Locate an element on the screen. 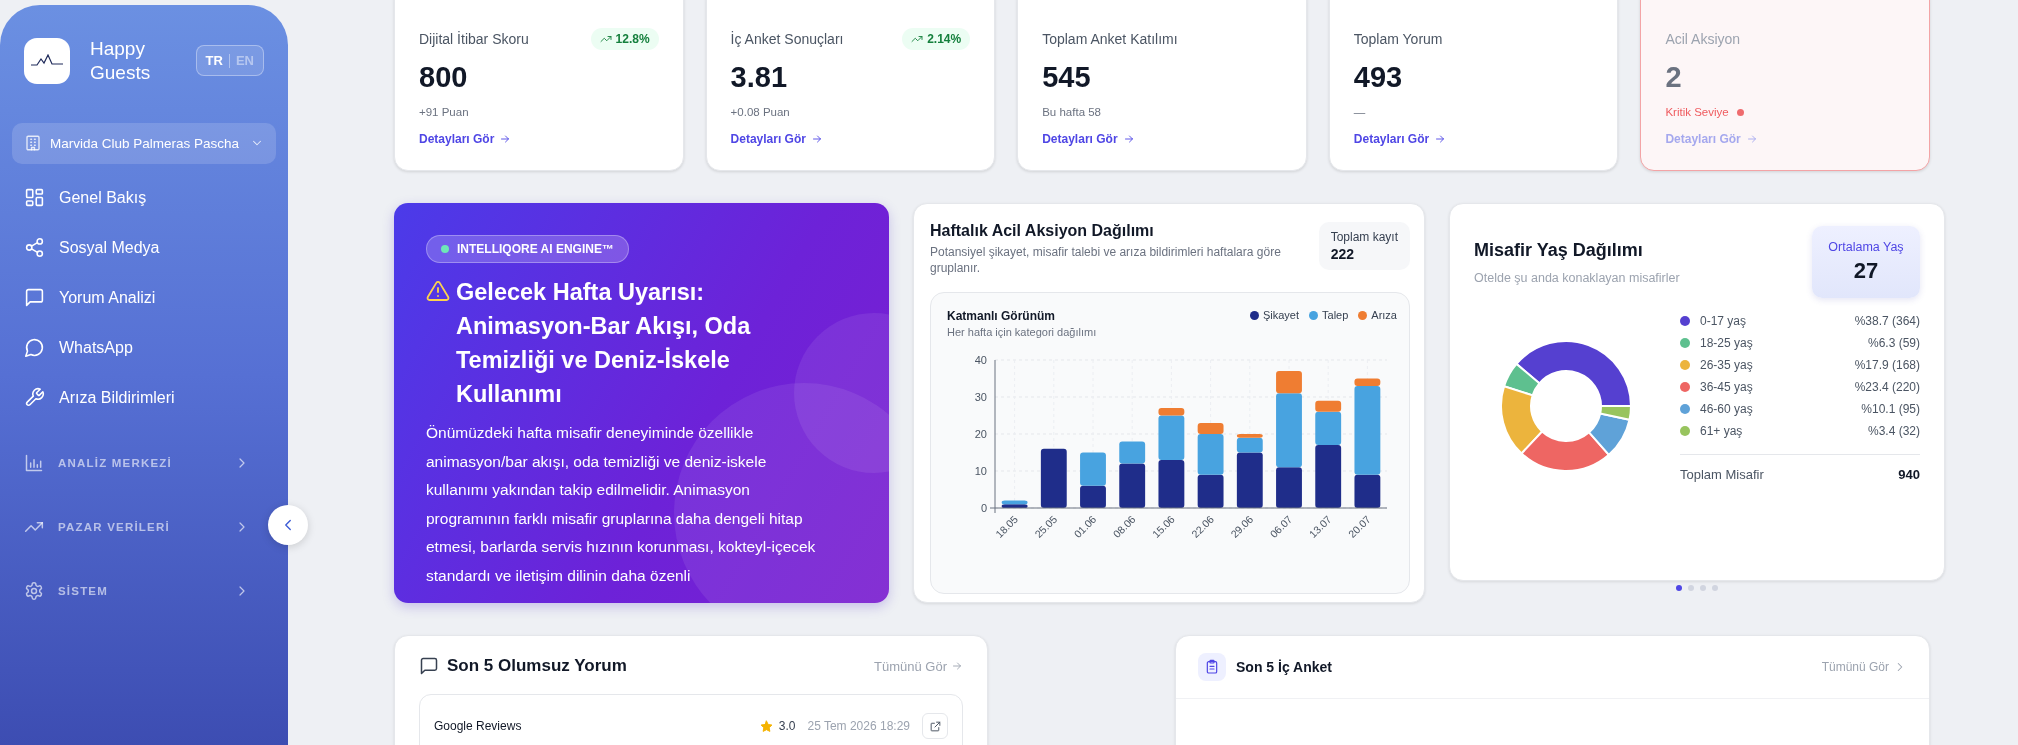 The image size is (2018, 745). age-subtitle: Otelde şu anda konaklayan misafirler is located at coordinates (1577, 278).